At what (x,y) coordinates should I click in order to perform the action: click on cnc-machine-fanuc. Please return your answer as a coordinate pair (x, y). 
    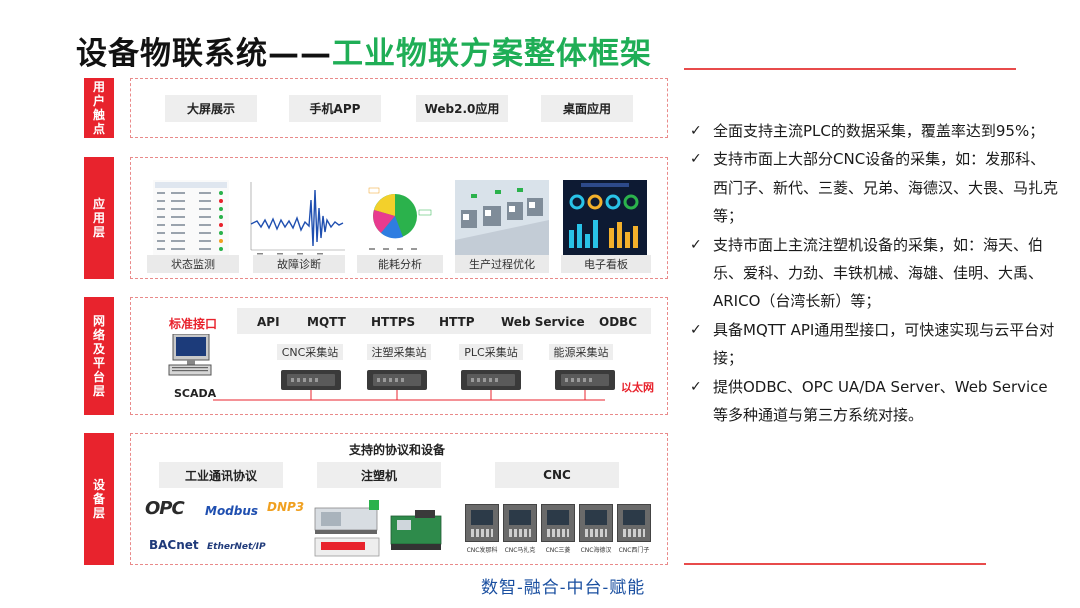
    Looking at the image, I should click on (482, 523).